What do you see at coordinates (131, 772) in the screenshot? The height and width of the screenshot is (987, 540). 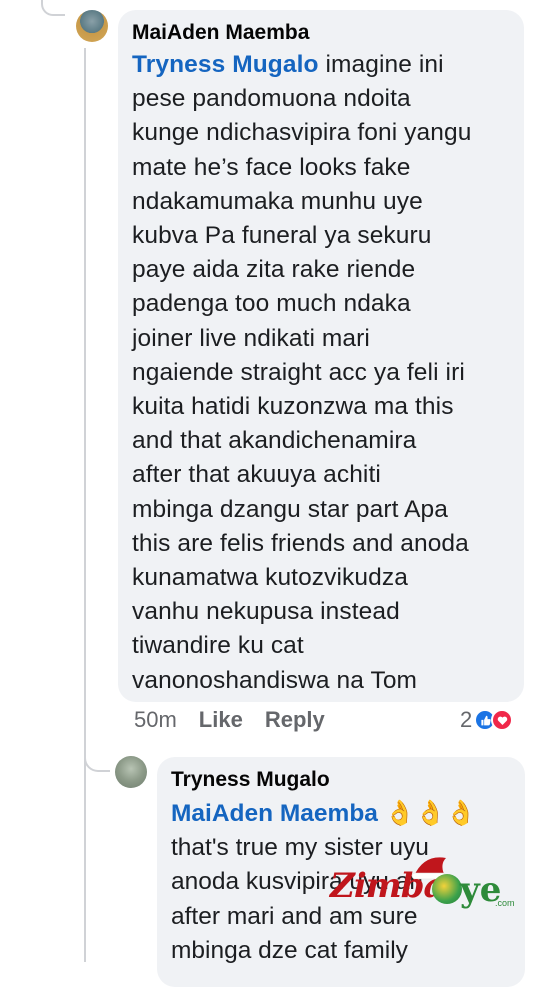 I see `reply-avatar` at bounding box center [131, 772].